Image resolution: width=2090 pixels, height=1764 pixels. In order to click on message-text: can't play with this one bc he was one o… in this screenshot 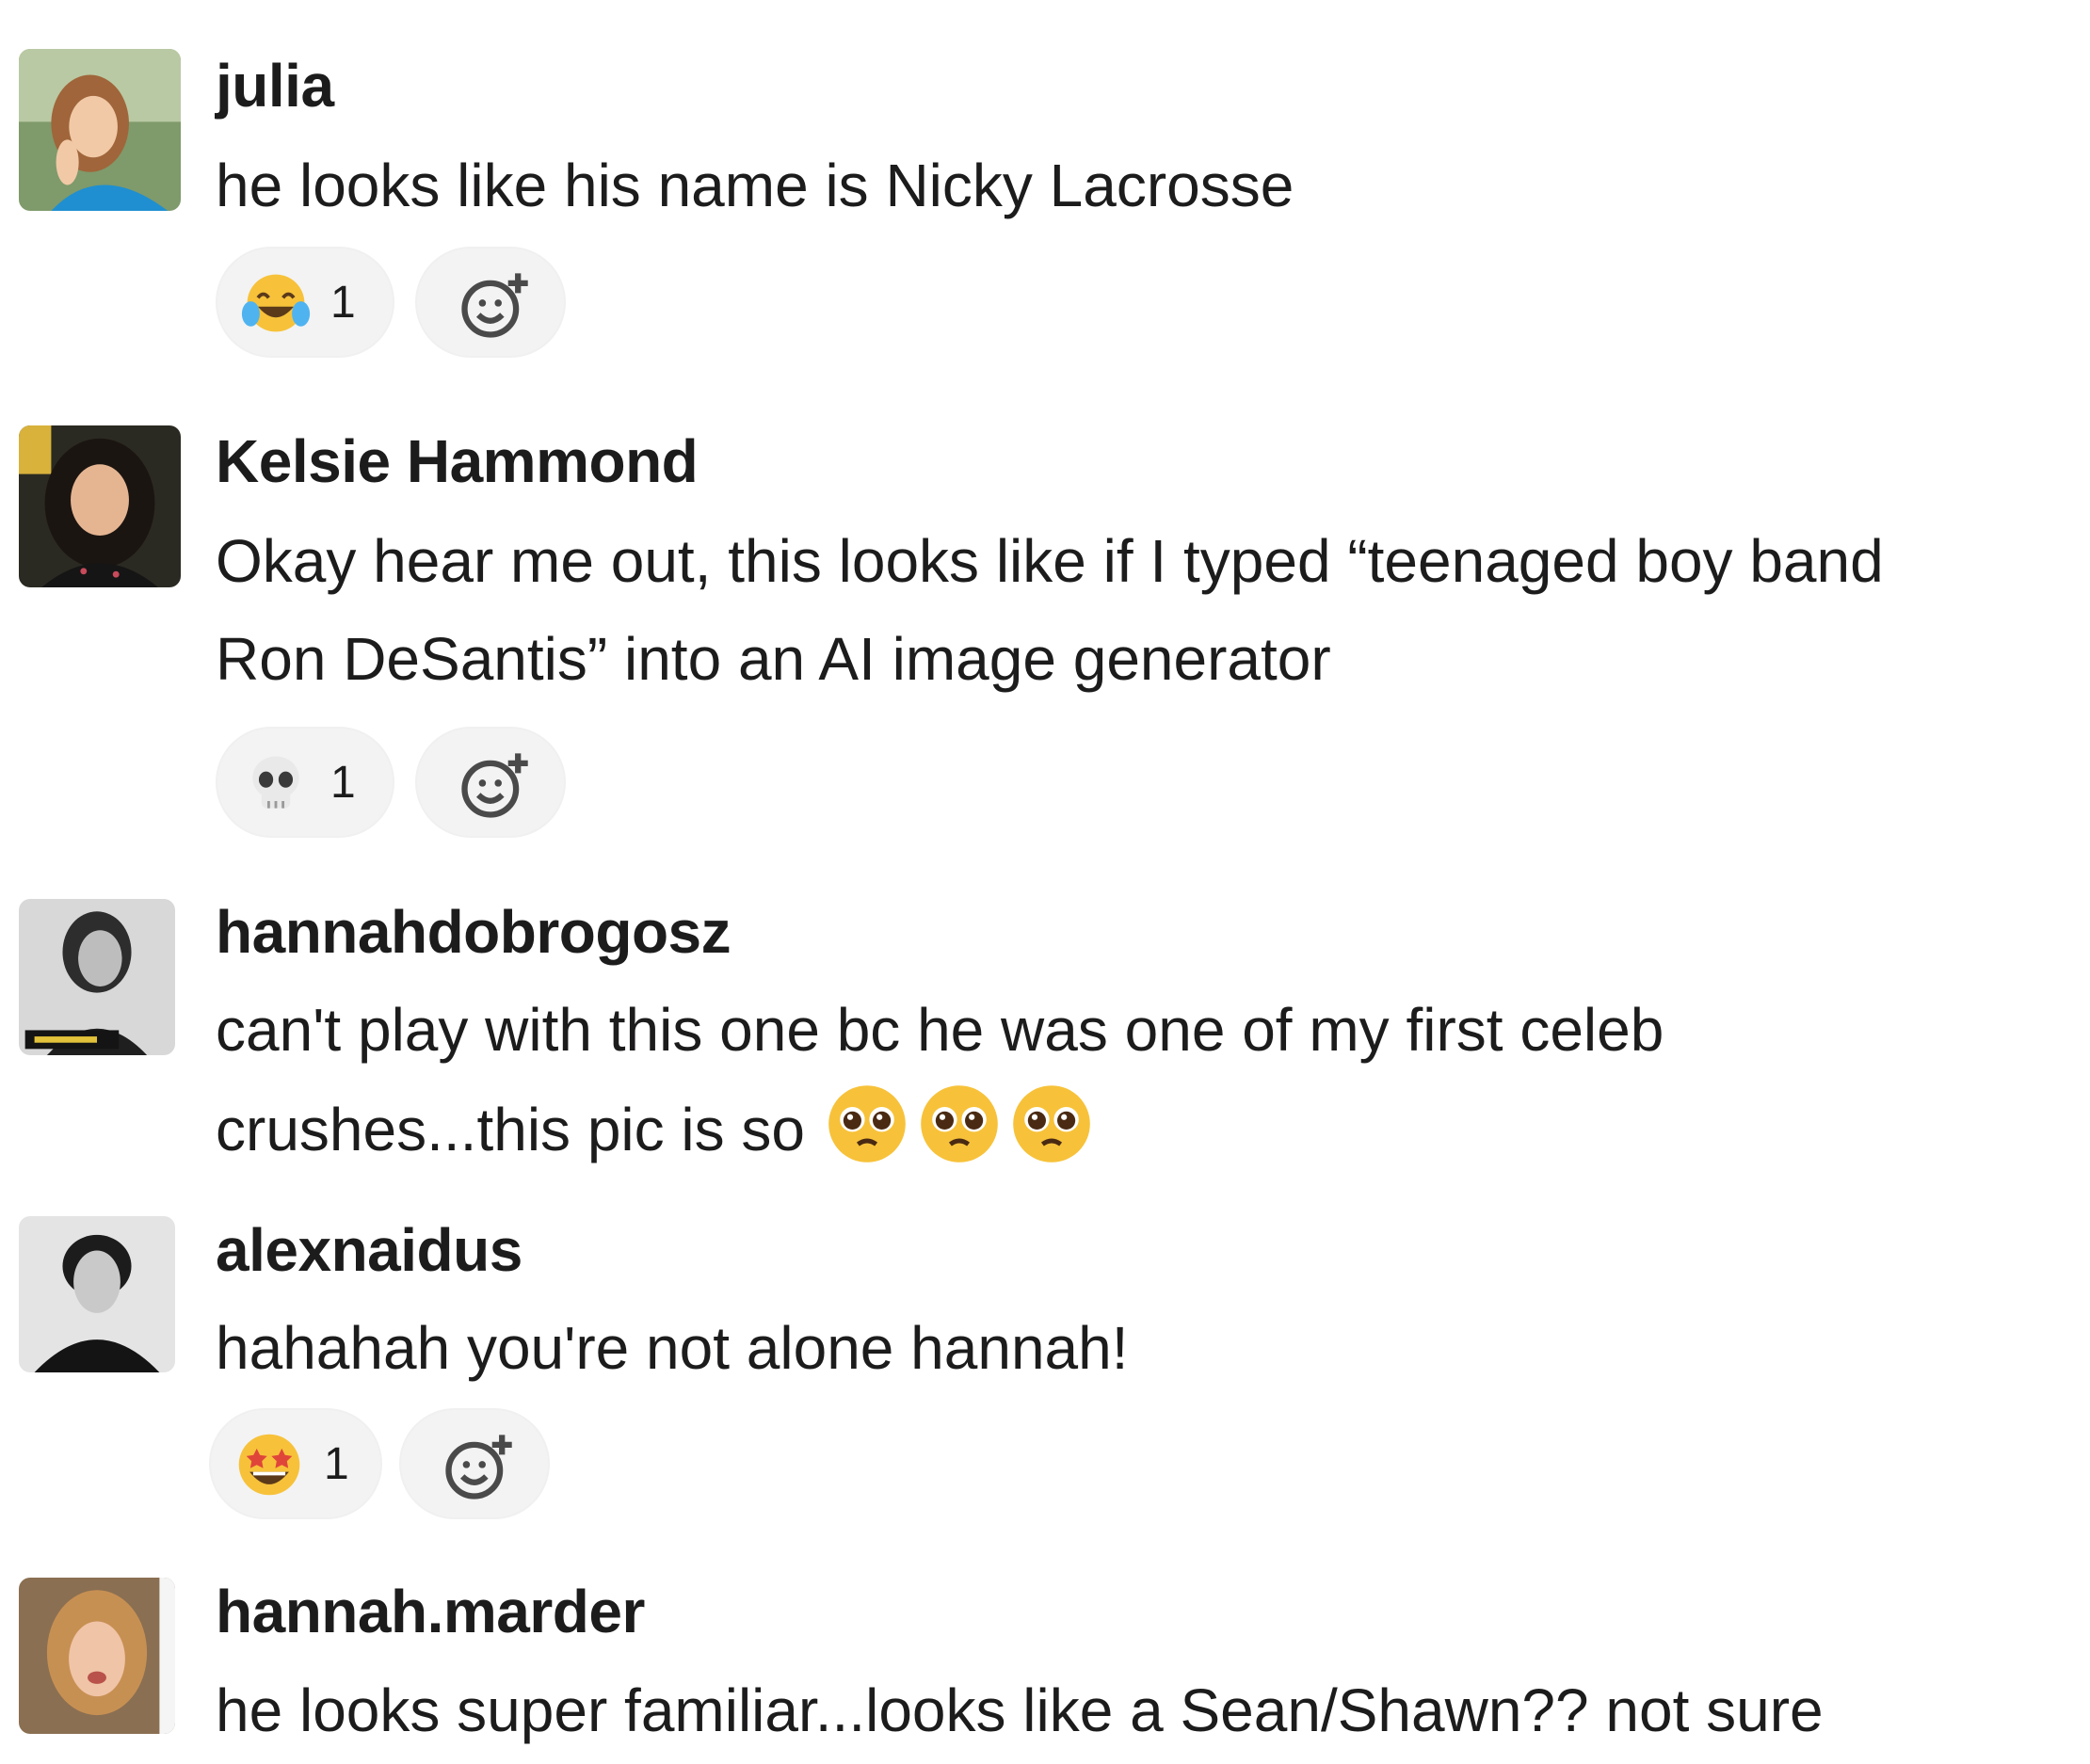, I will do `click(940, 1080)`.